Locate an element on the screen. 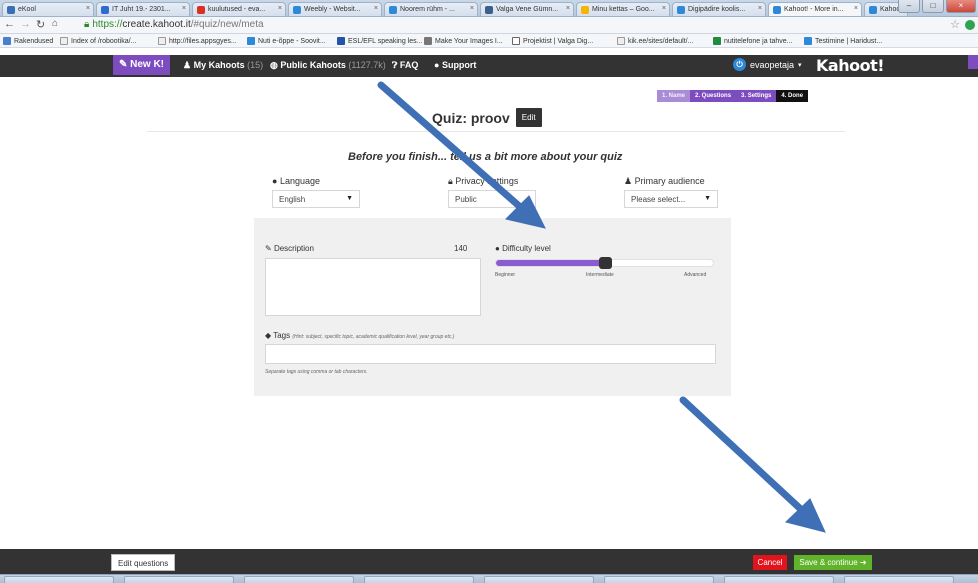 The height and width of the screenshot is (583, 978). step-questions: 2. Questions is located at coordinates (713, 96).